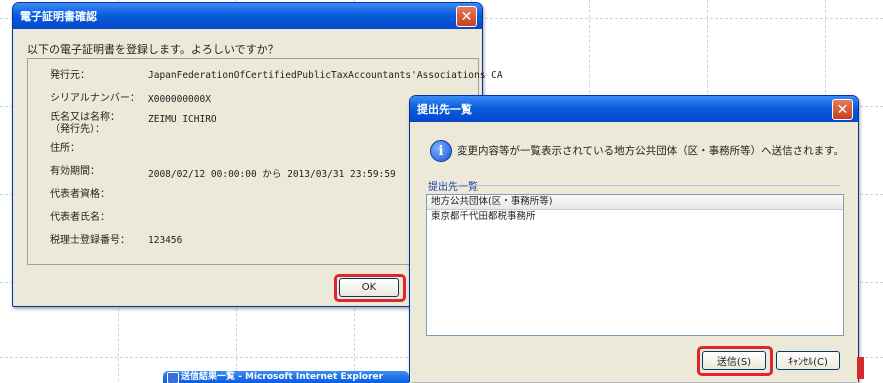 Image resolution: width=883 pixels, height=383 pixels. What do you see at coordinates (651, 151) in the screenshot?
I see `destination-info-message: 変更内容等が一覧表示されている地方公共団体（区・事務所等）へ送信されます。` at bounding box center [651, 151].